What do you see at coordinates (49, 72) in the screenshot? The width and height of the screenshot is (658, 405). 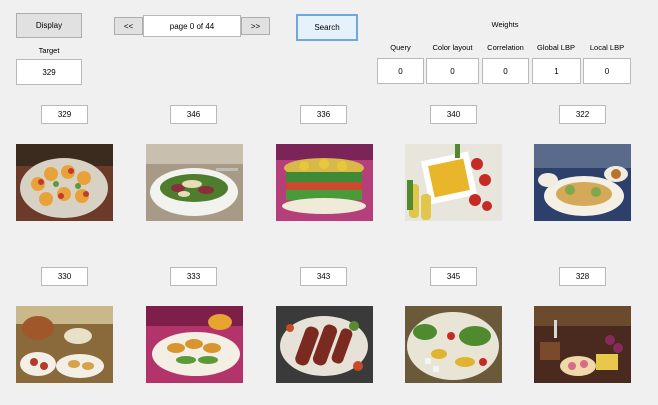 I see `target-input: 329` at bounding box center [49, 72].